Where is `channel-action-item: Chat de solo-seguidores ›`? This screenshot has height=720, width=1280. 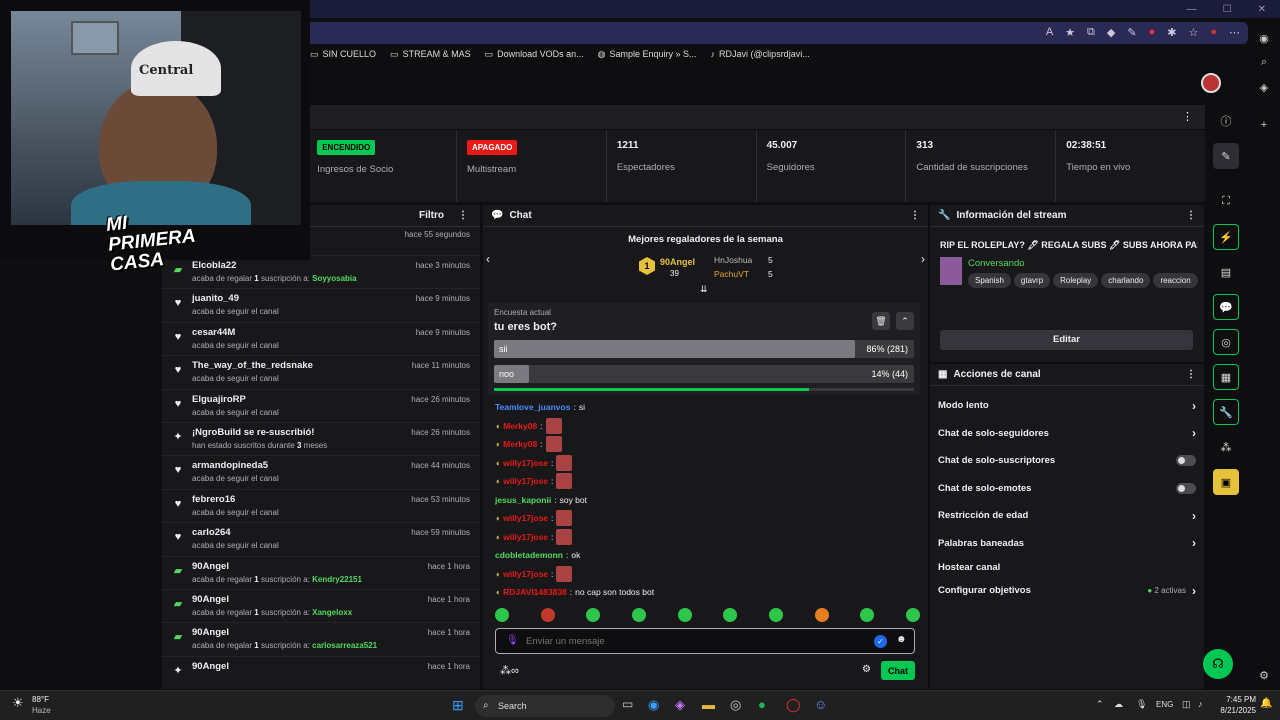 channel-action-item: Chat de solo-seguidores › is located at coordinates (1067, 434).